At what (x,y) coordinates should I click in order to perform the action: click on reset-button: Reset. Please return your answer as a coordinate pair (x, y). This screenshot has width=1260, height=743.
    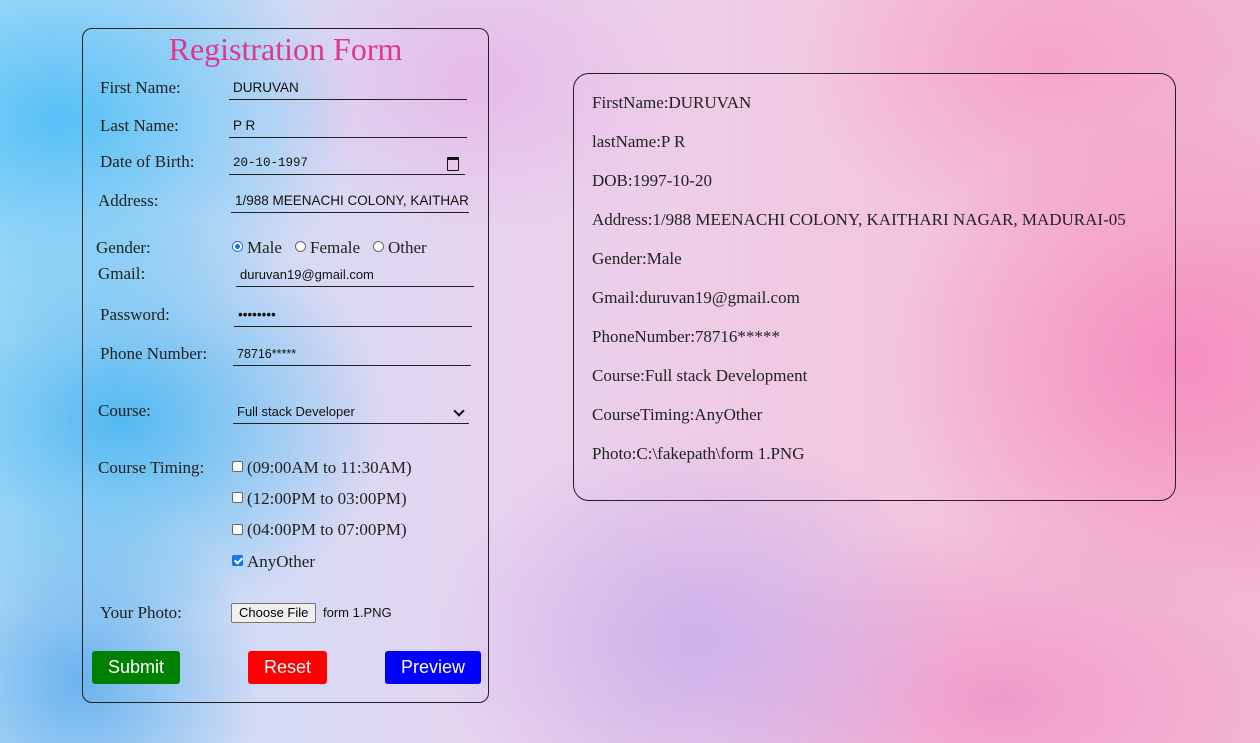
    Looking at the image, I should click on (287, 667).